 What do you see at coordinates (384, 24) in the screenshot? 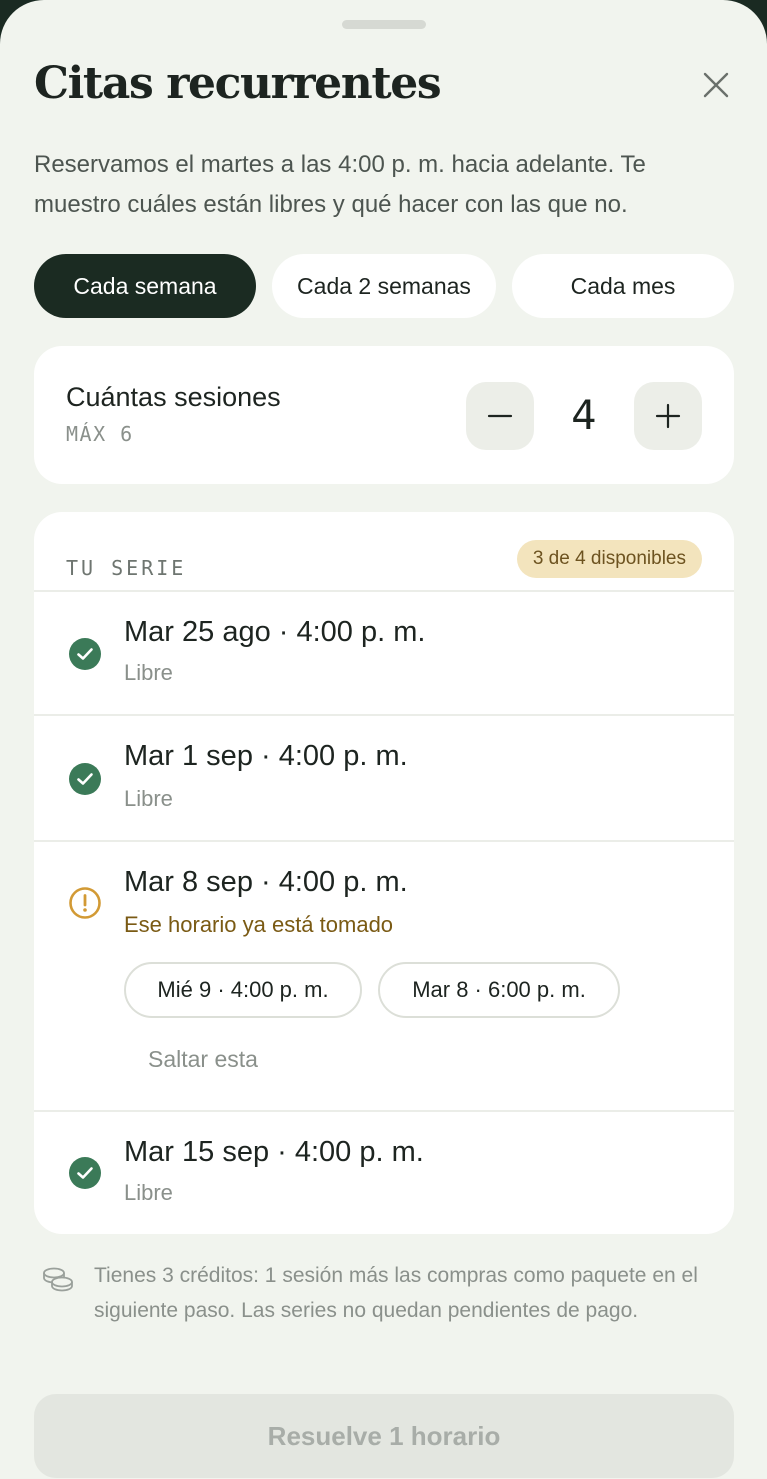
I see `drag-handle` at bounding box center [384, 24].